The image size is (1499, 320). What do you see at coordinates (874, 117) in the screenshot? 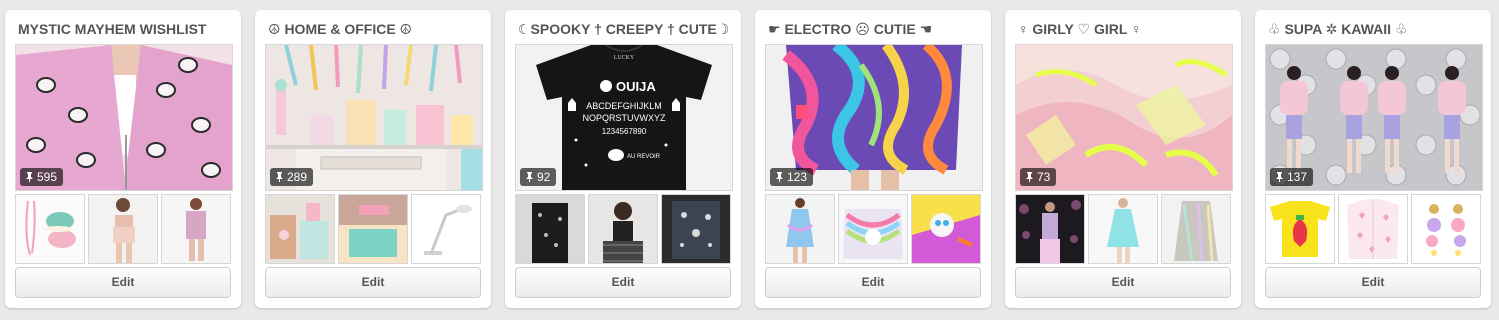
I see `board-cover-image: 123` at bounding box center [874, 117].